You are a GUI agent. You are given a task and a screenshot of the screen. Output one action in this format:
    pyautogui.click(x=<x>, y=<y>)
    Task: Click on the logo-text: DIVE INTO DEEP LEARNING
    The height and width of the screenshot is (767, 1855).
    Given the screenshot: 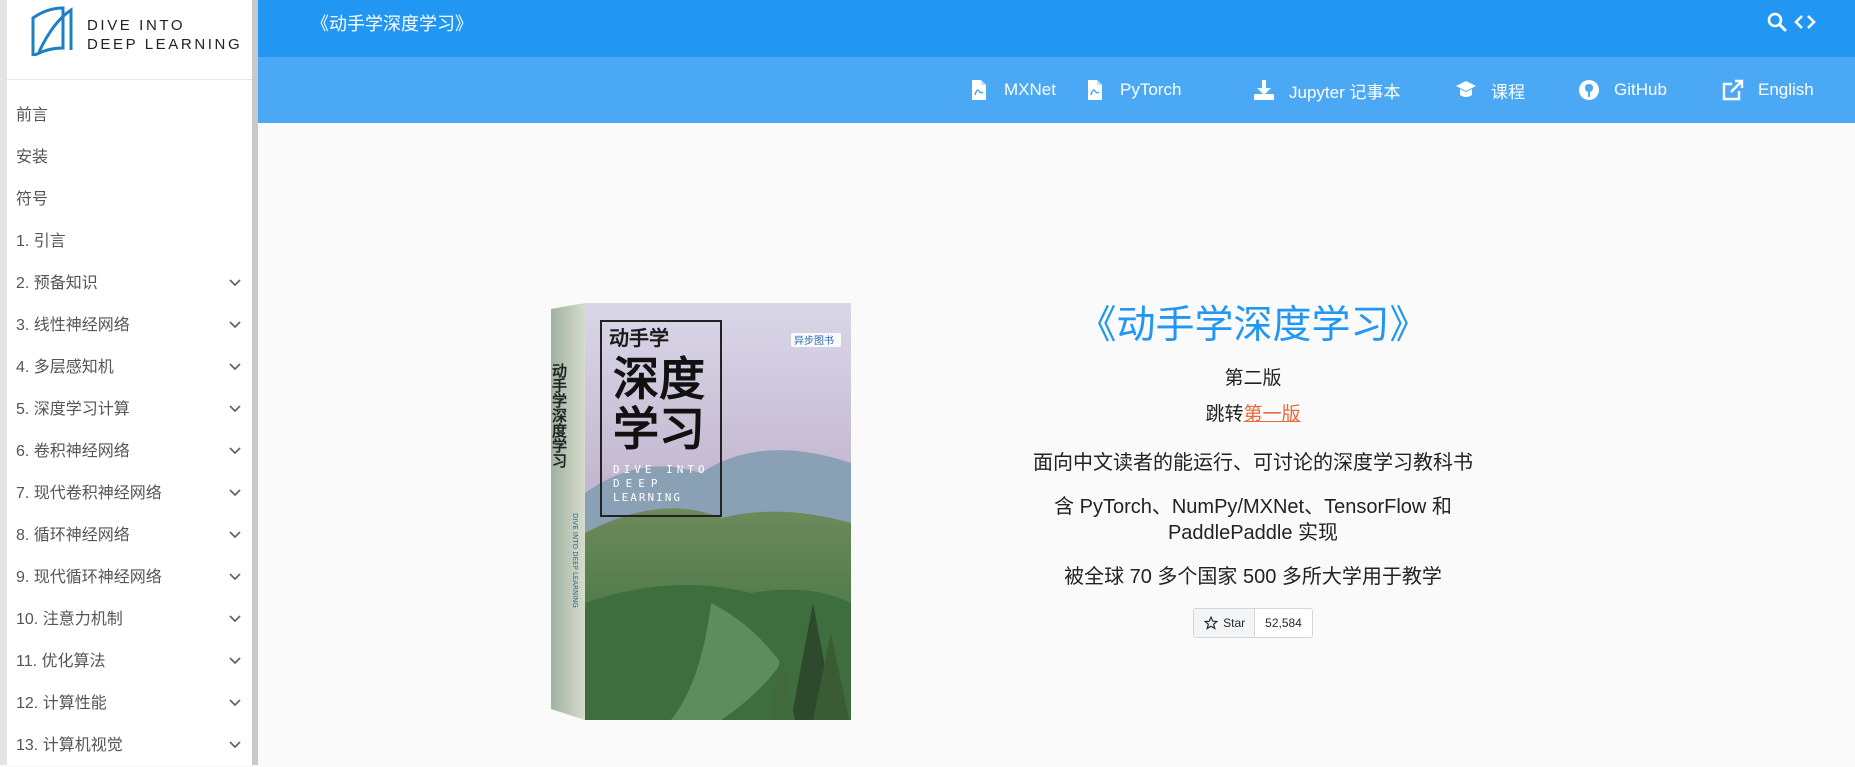 What is the action you would take?
    pyautogui.click(x=164, y=35)
    